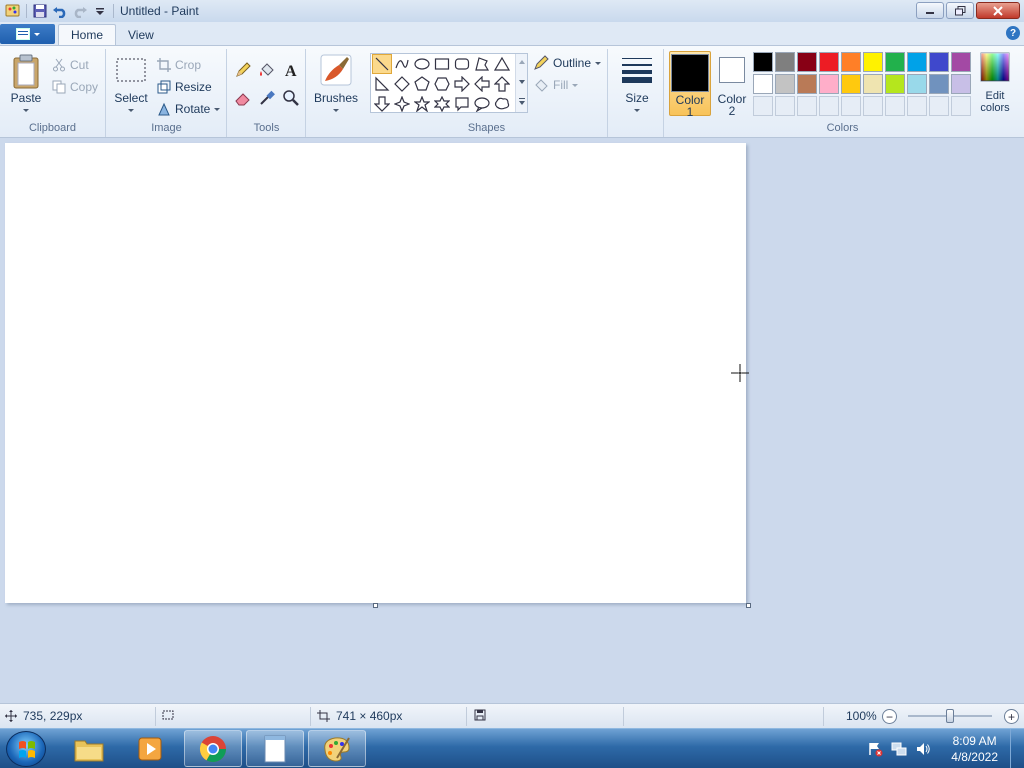  What do you see at coordinates (502, 84) in the screenshot?
I see `up-arrow-shape-icon` at bounding box center [502, 84].